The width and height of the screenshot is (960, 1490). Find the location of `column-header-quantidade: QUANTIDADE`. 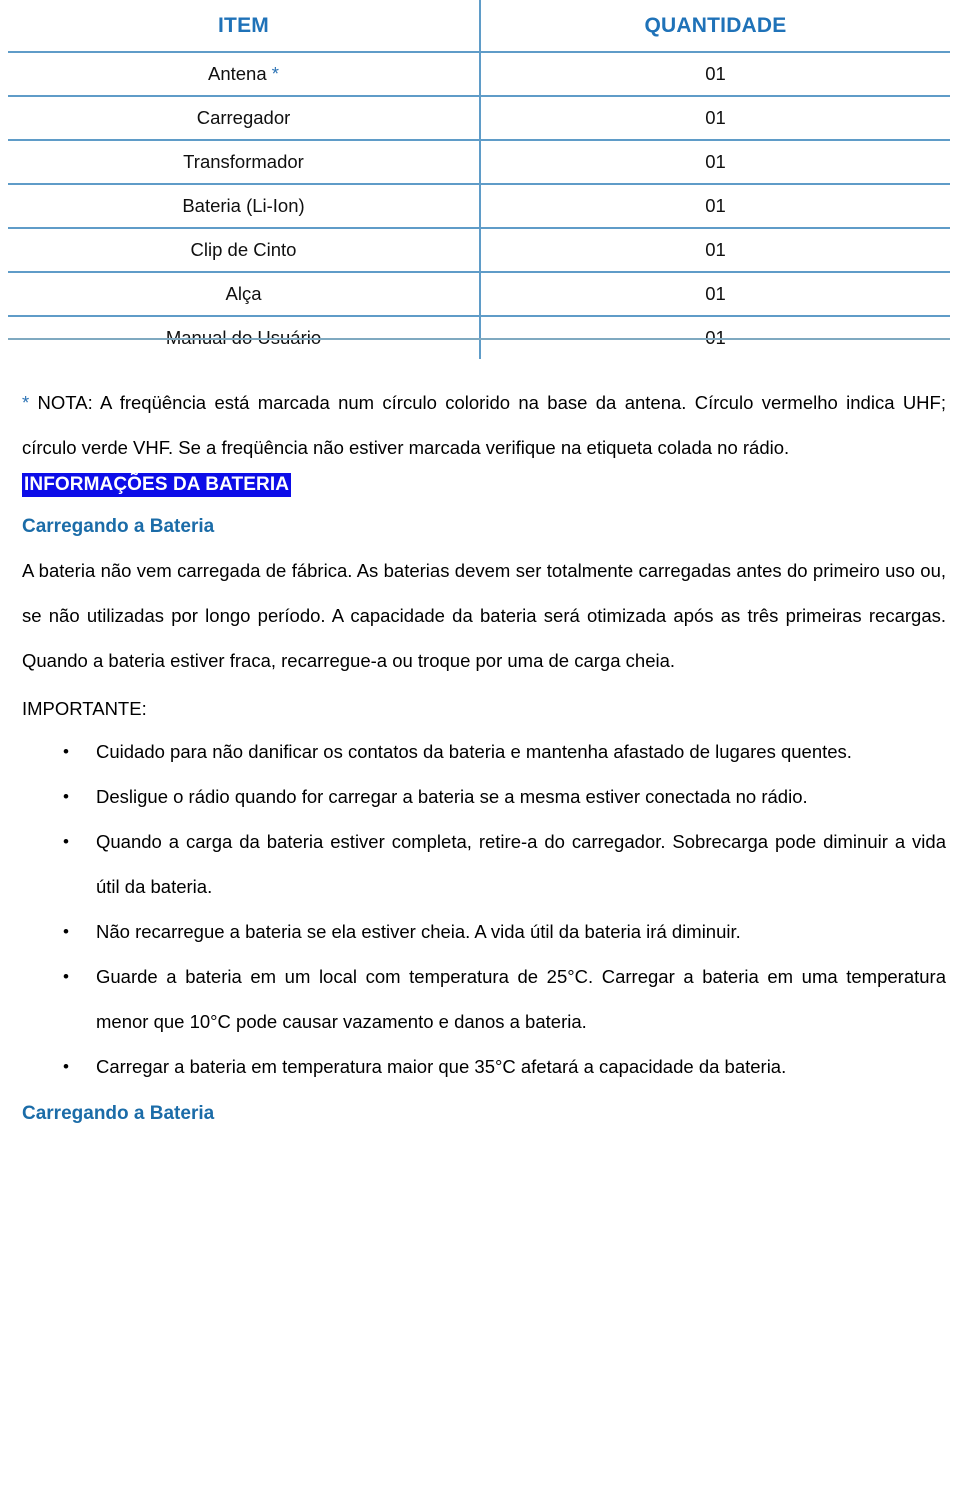

column-header-quantidade: QUANTIDADE is located at coordinates (715, 26).